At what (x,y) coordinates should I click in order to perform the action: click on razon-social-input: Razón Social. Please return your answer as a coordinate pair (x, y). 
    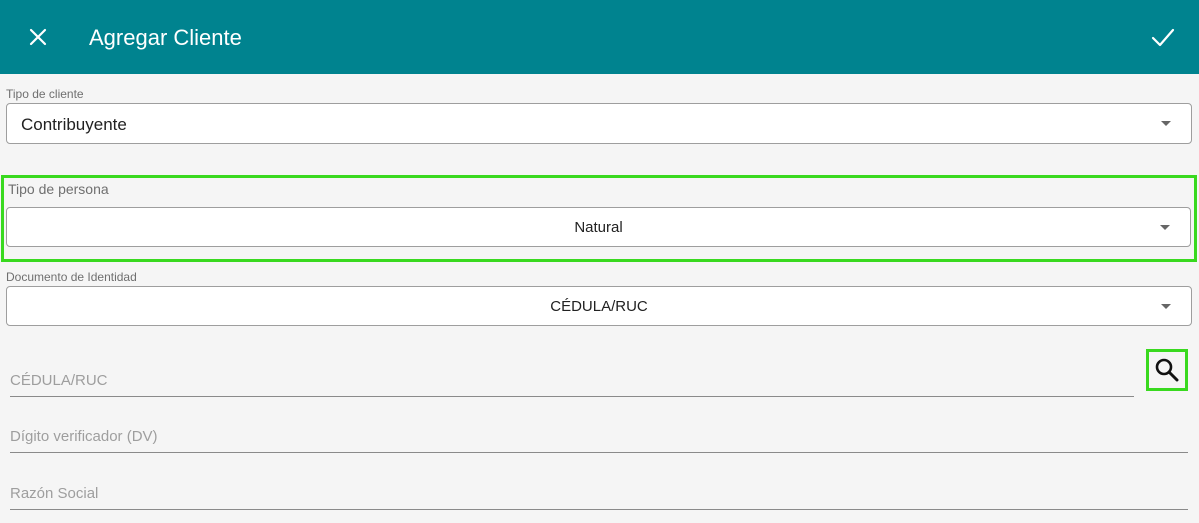
    Looking at the image, I should click on (599, 494).